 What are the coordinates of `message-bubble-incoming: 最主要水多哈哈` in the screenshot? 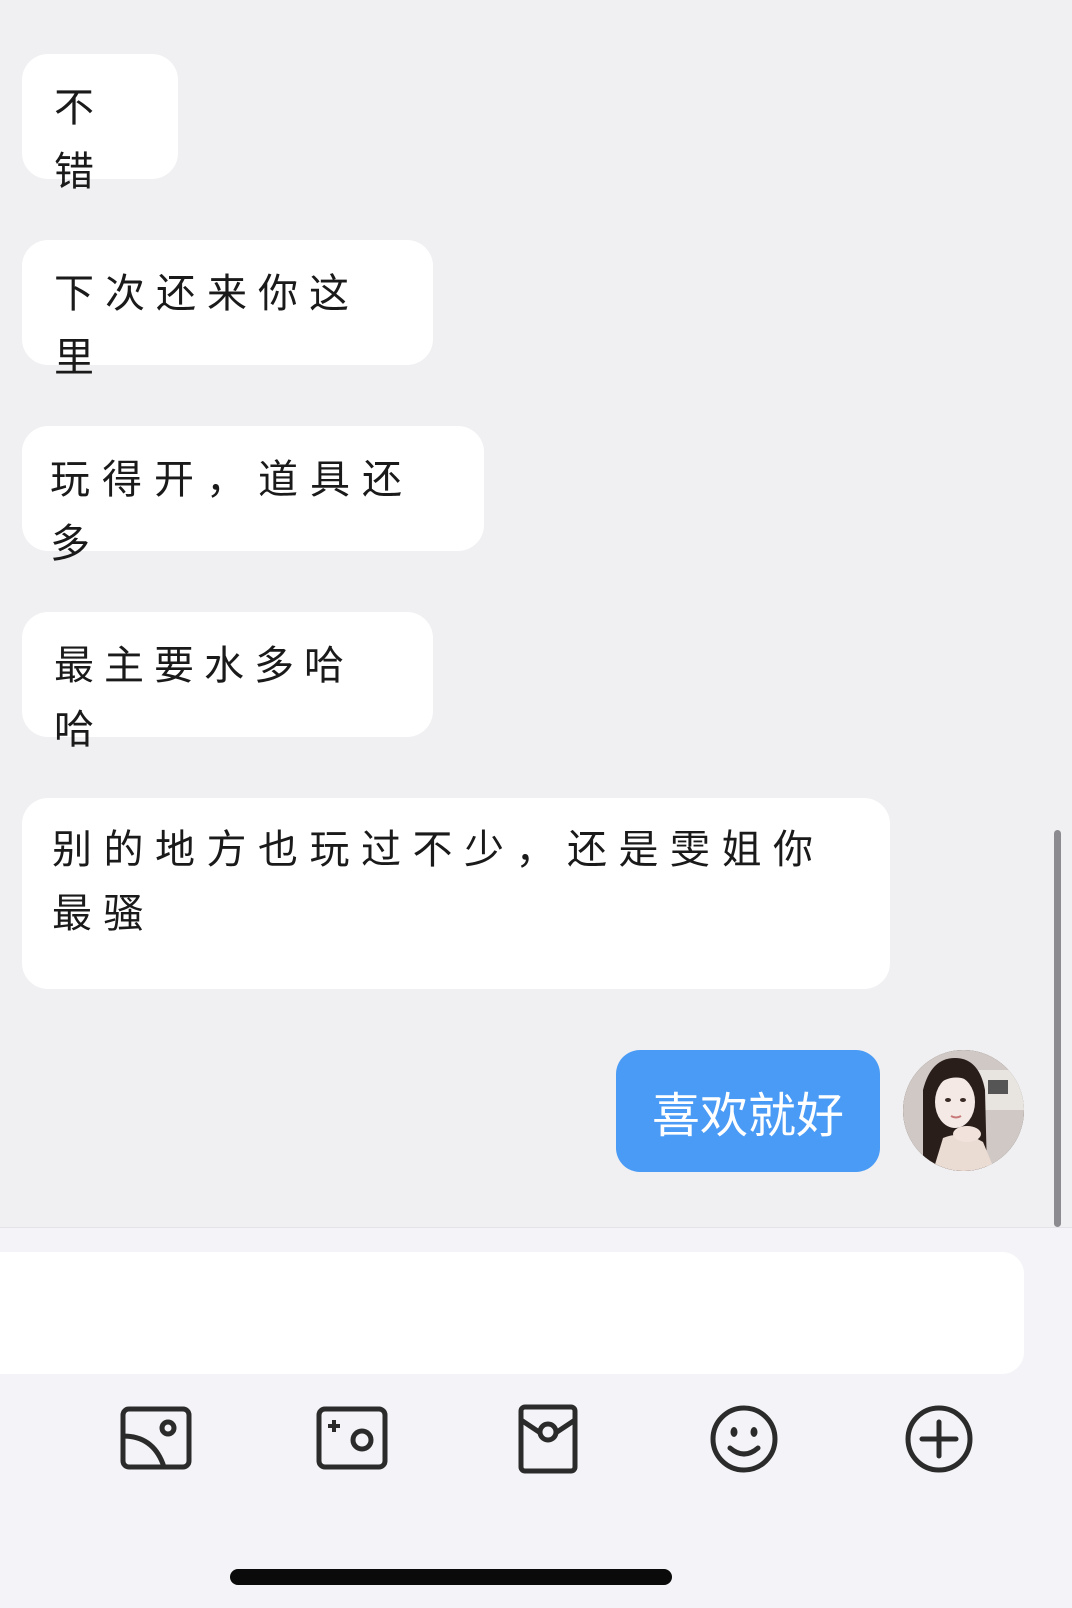 It's located at (227, 682).